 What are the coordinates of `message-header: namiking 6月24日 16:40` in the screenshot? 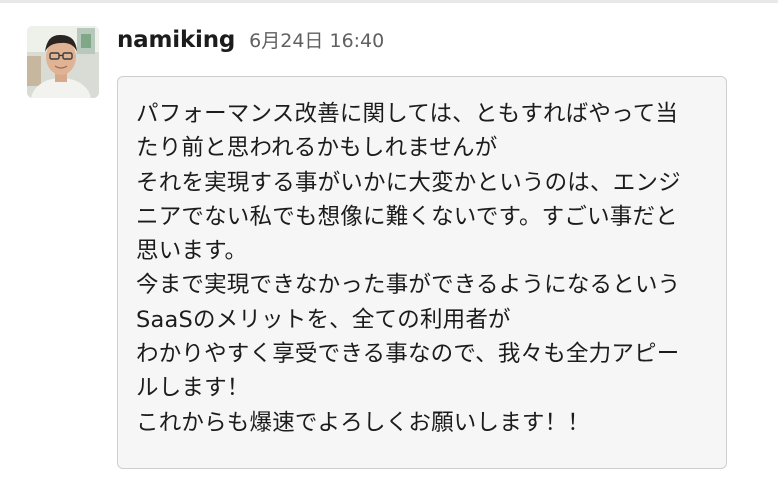 It's located at (250, 43).